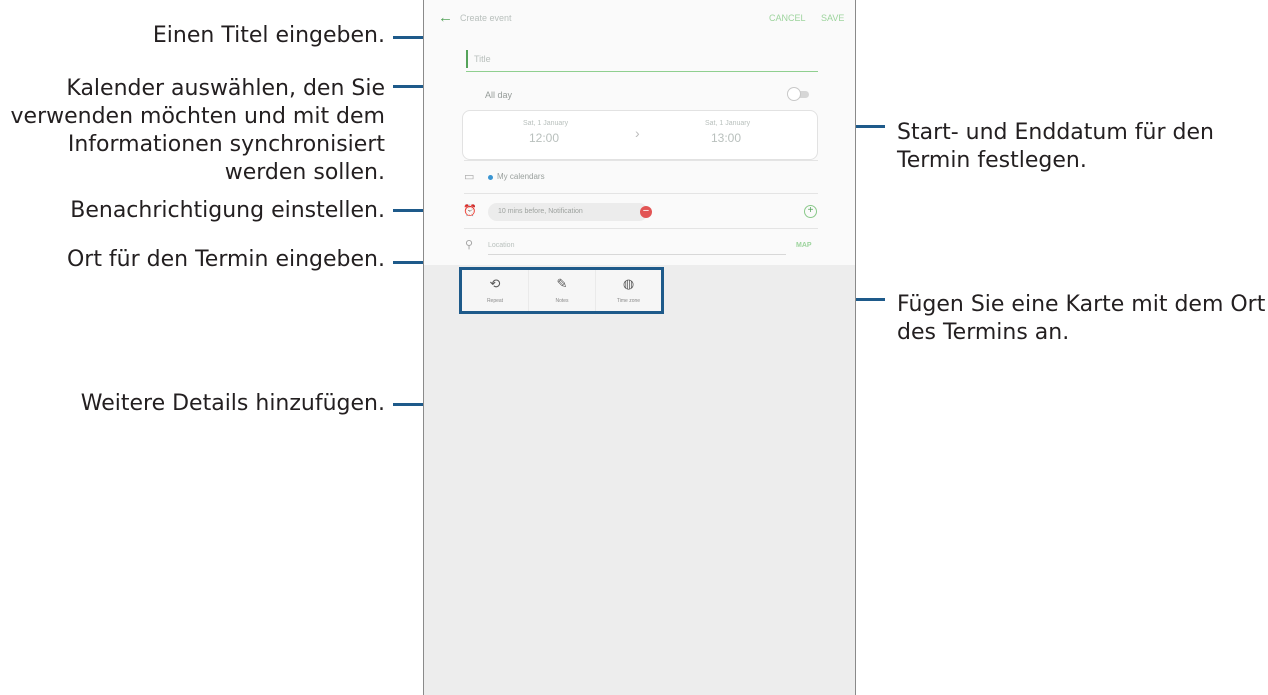 The image size is (1268, 695). I want to click on callout-dates-line: Termin festlegen., so click(992, 160).